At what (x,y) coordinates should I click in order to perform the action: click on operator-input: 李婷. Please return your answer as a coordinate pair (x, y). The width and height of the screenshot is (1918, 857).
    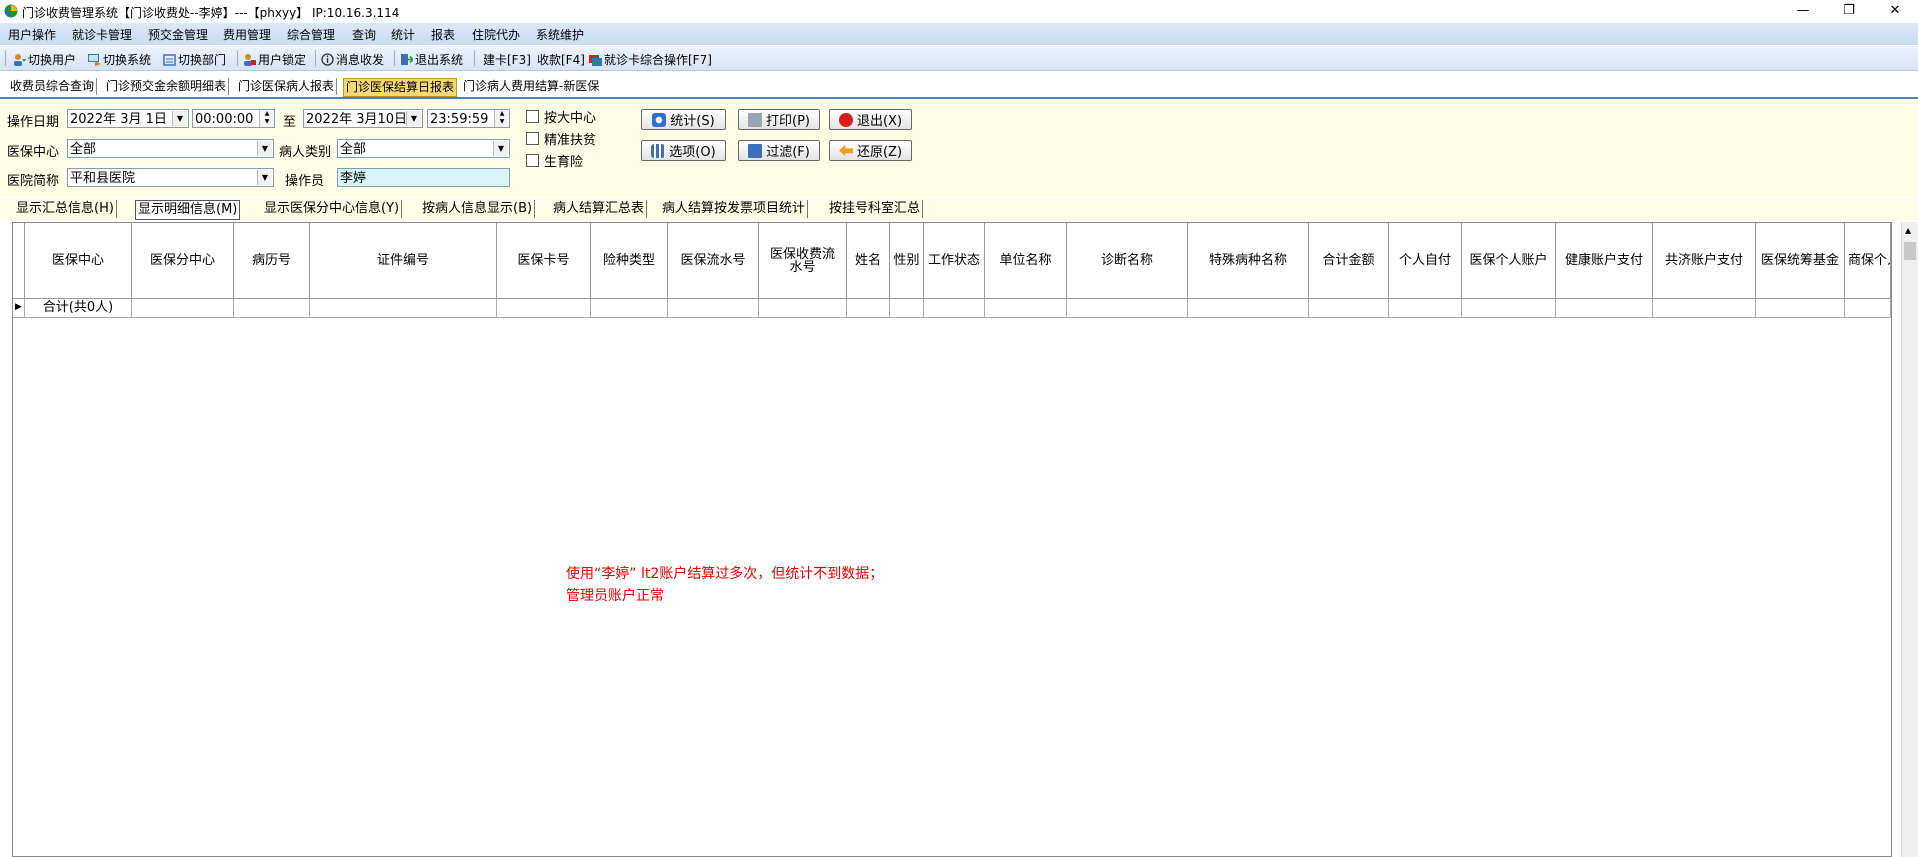
    Looking at the image, I should click on (423, 177).